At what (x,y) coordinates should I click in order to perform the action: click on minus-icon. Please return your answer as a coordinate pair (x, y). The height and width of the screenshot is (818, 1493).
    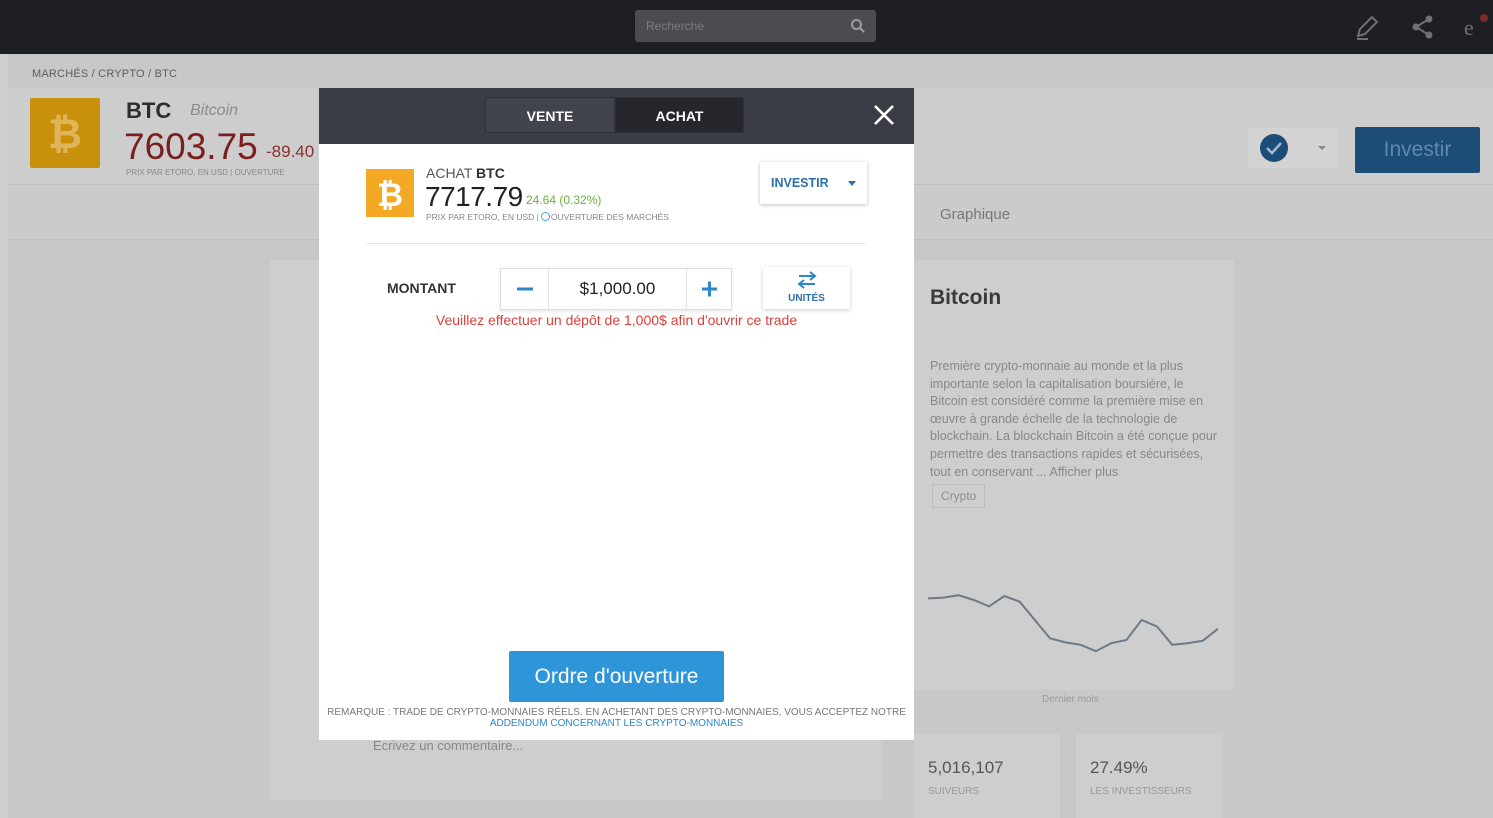
    Looking at the image, I should click on (525, 289).